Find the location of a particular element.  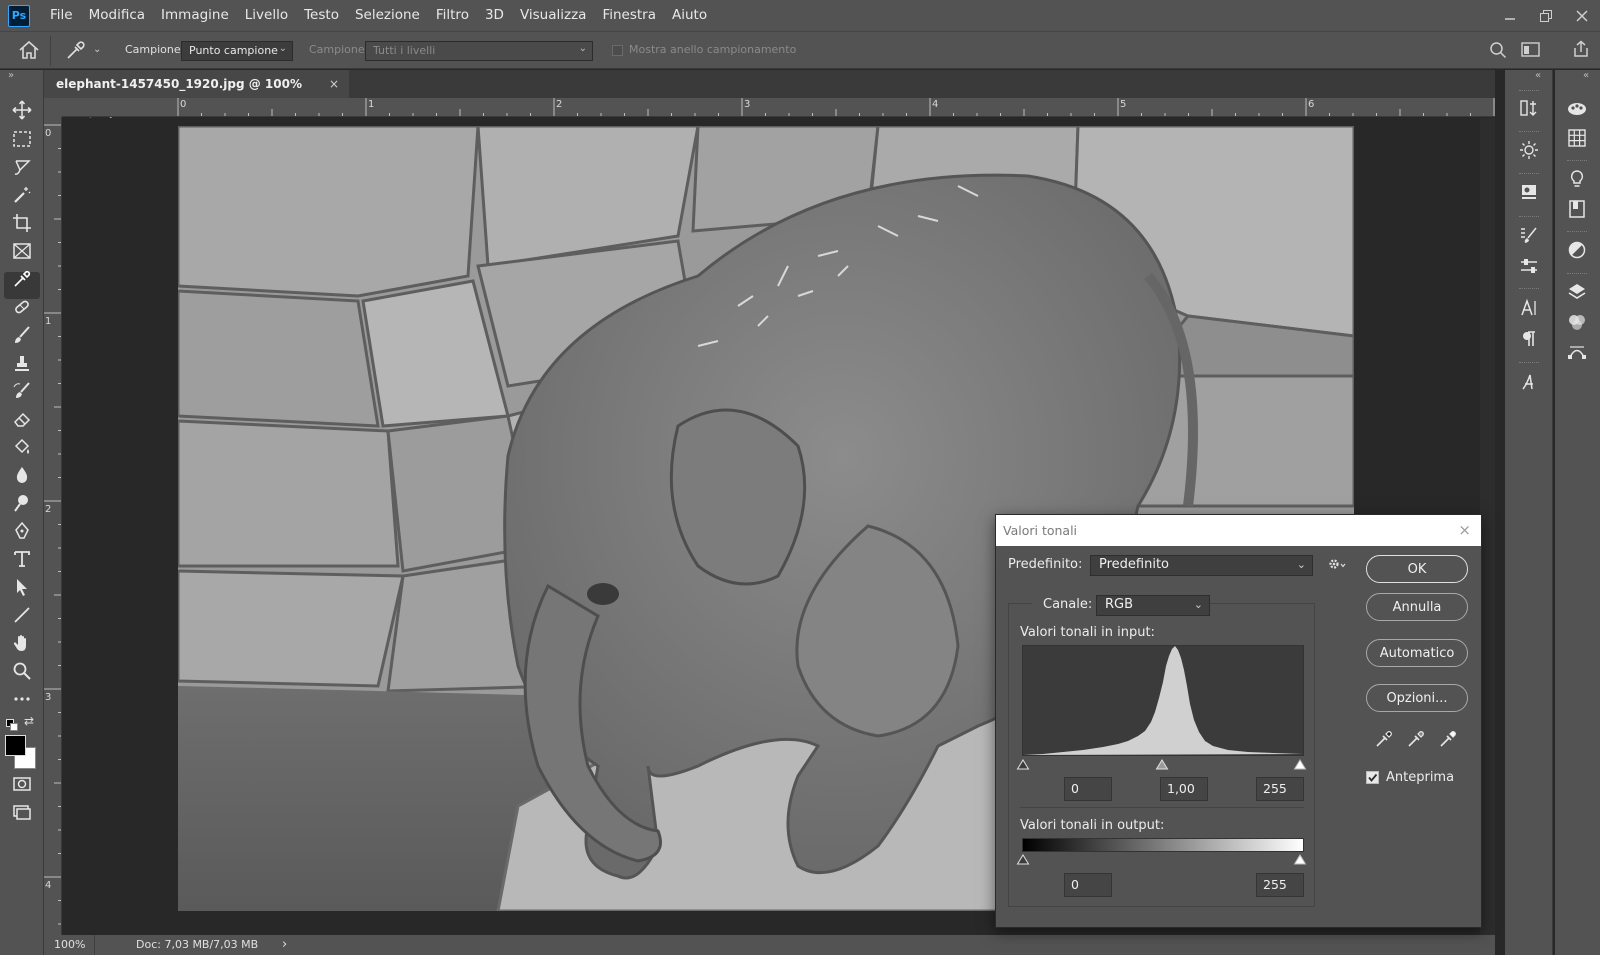

menu-immagine: Immagine is located at coordinates (195, 15).